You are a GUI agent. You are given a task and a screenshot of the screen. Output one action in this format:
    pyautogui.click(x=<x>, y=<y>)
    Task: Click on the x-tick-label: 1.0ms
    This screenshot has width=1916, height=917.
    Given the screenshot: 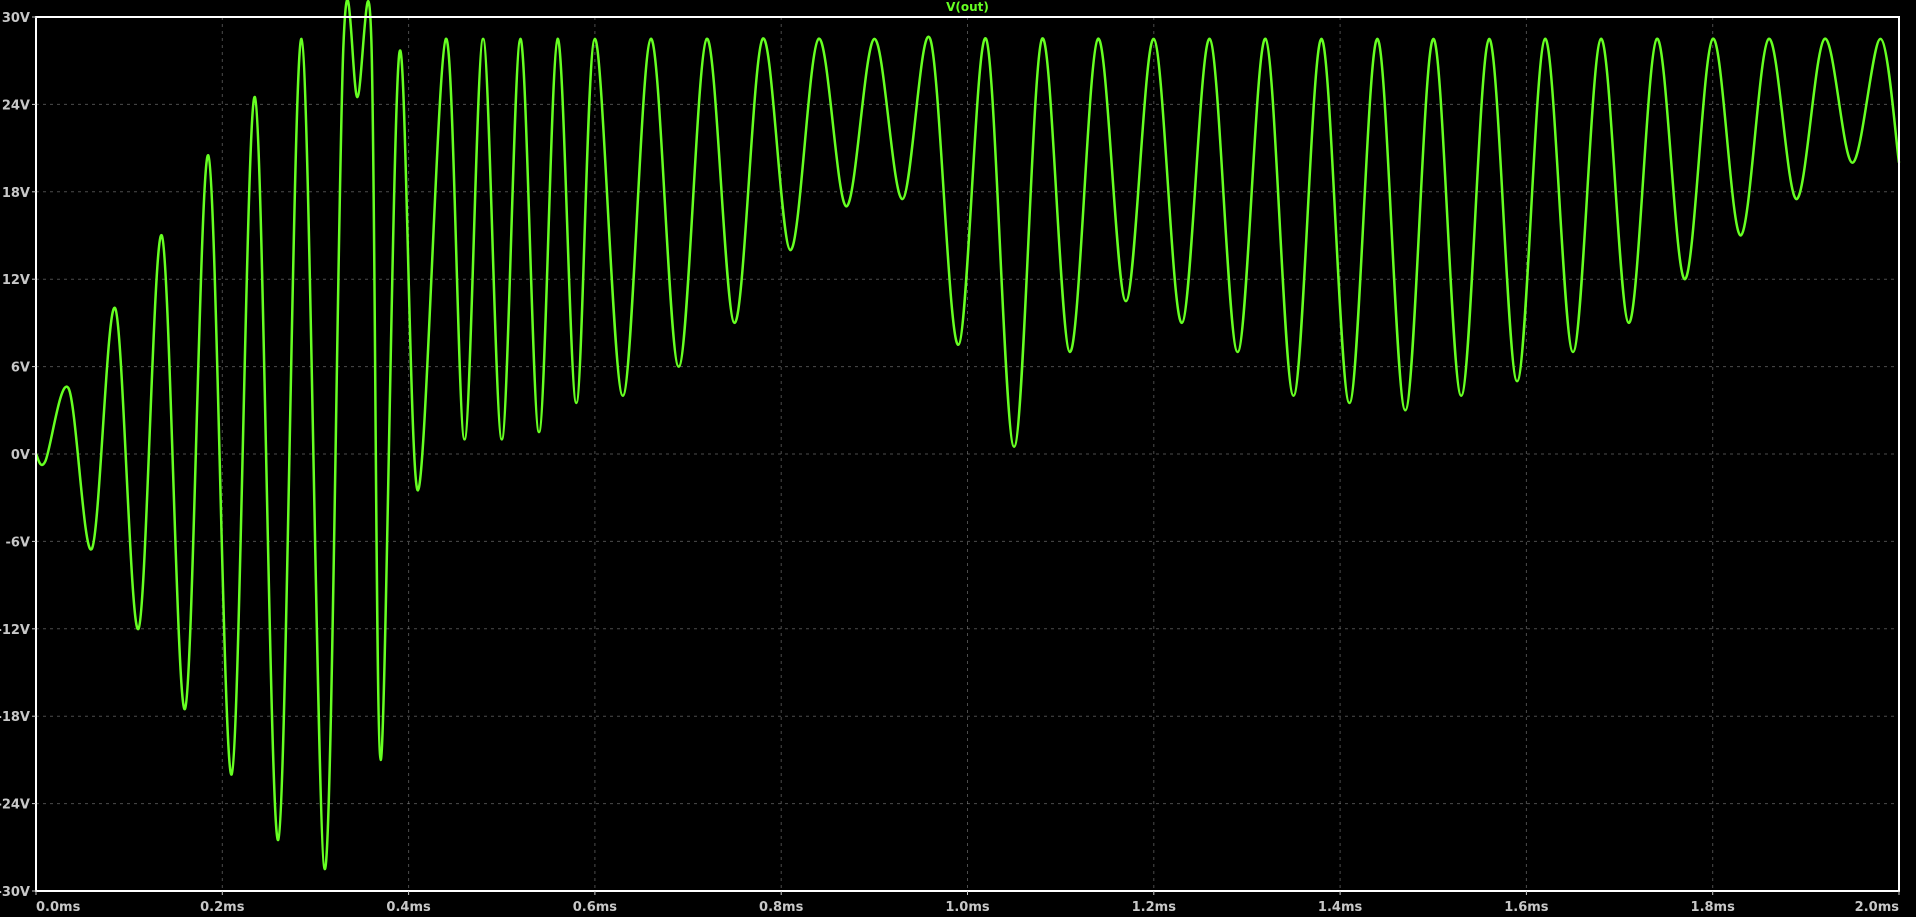 What is the action you would take?
    pyautogui.click(x=967, y=907)
    